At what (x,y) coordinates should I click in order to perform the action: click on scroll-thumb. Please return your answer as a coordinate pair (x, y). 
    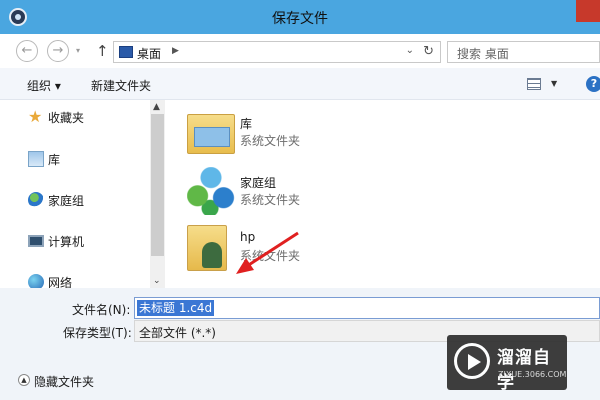
    Looking at the image, I should click on (157, 185).